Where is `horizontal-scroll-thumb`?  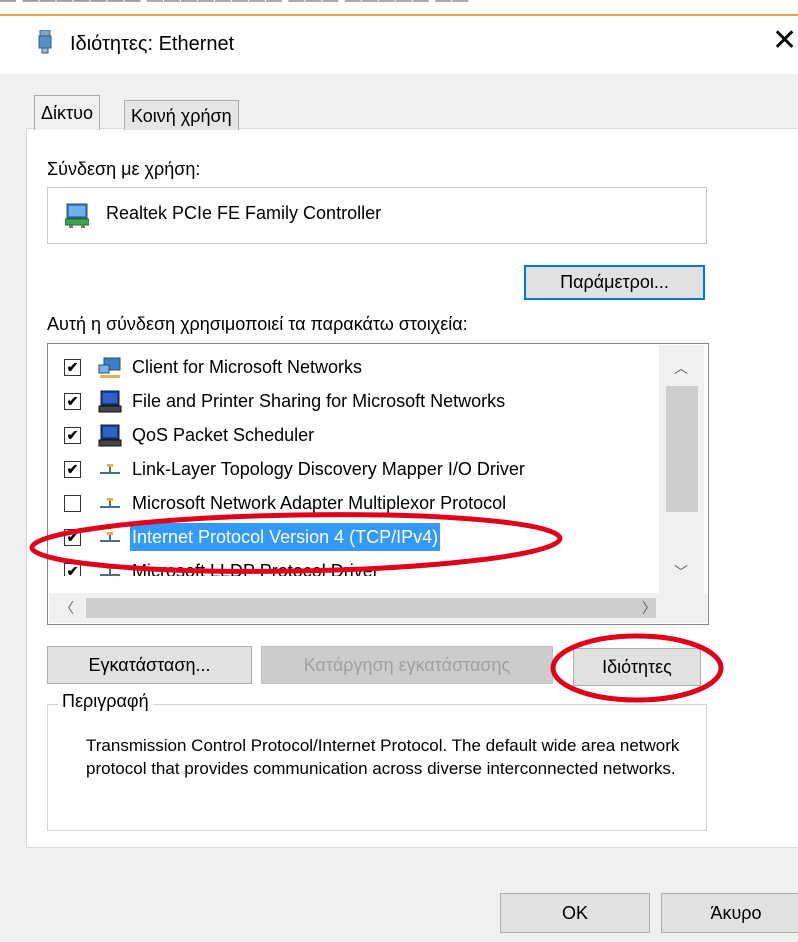 horizontal-scroll-thumb is located at coordinates (371, 608).